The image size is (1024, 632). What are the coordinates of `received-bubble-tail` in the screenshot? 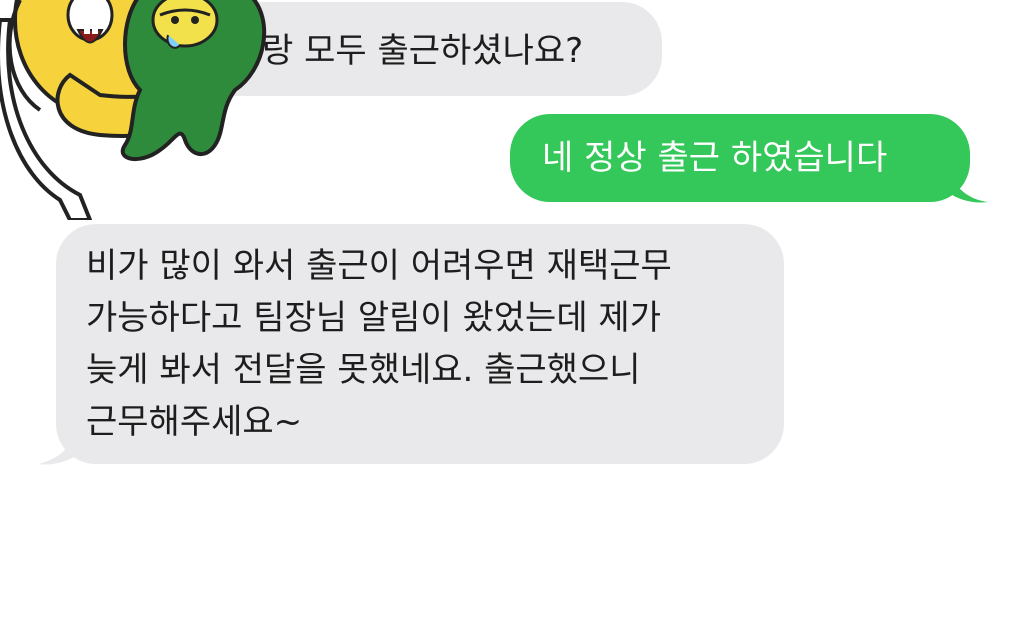 It's located at (58, 447).